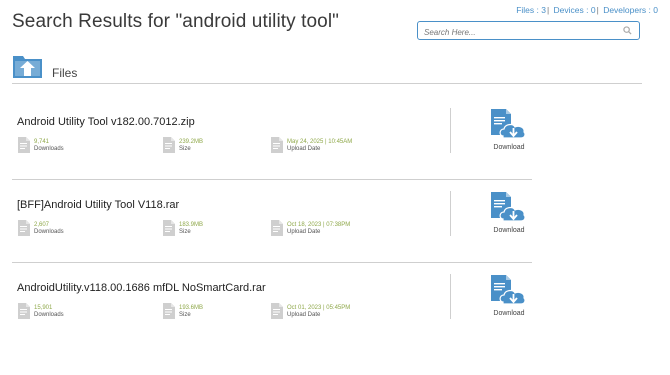  Describe the element at coordinates (327, 83) in the screenshot. I see `section-divider` at that location.